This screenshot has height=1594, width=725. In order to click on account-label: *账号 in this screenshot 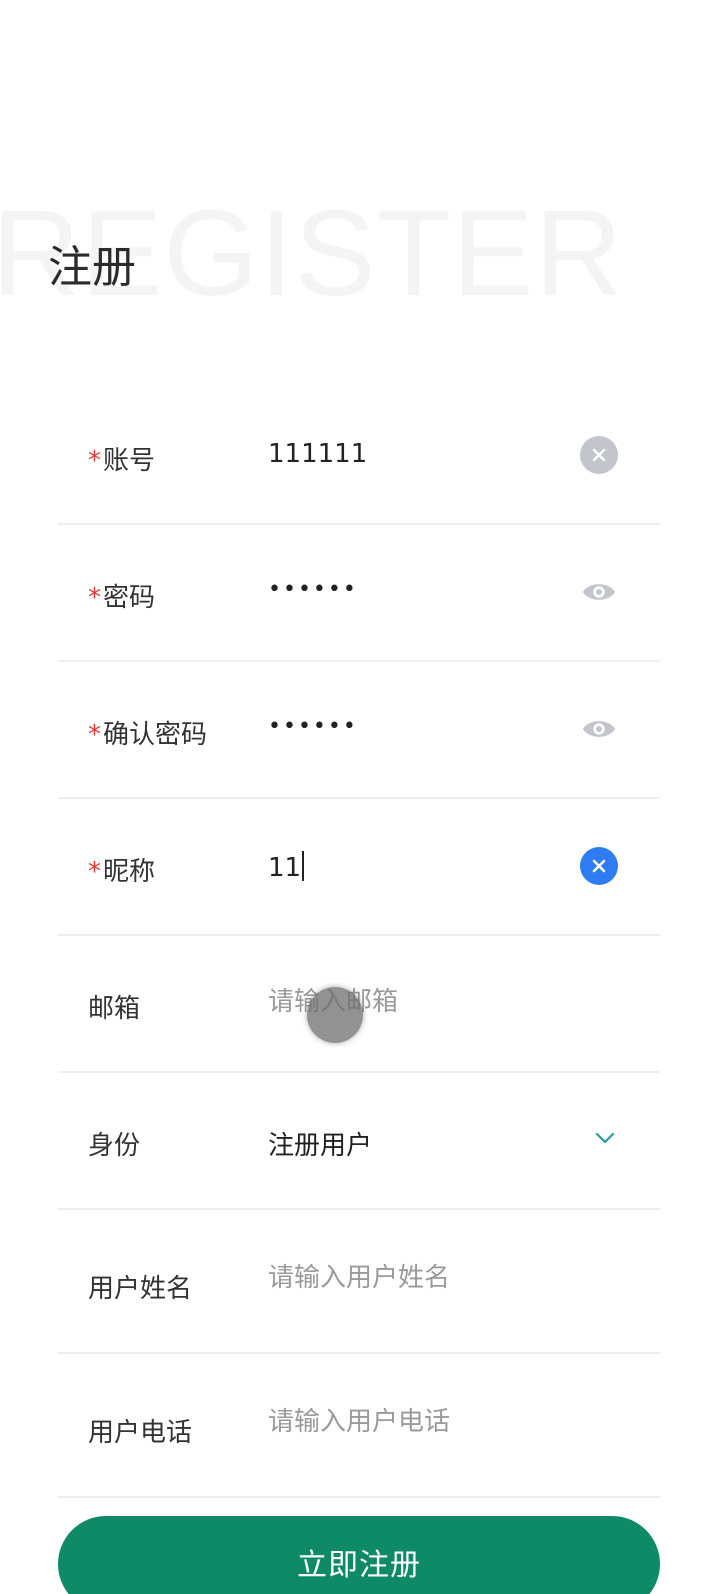, I will do `click(122, 461)`.